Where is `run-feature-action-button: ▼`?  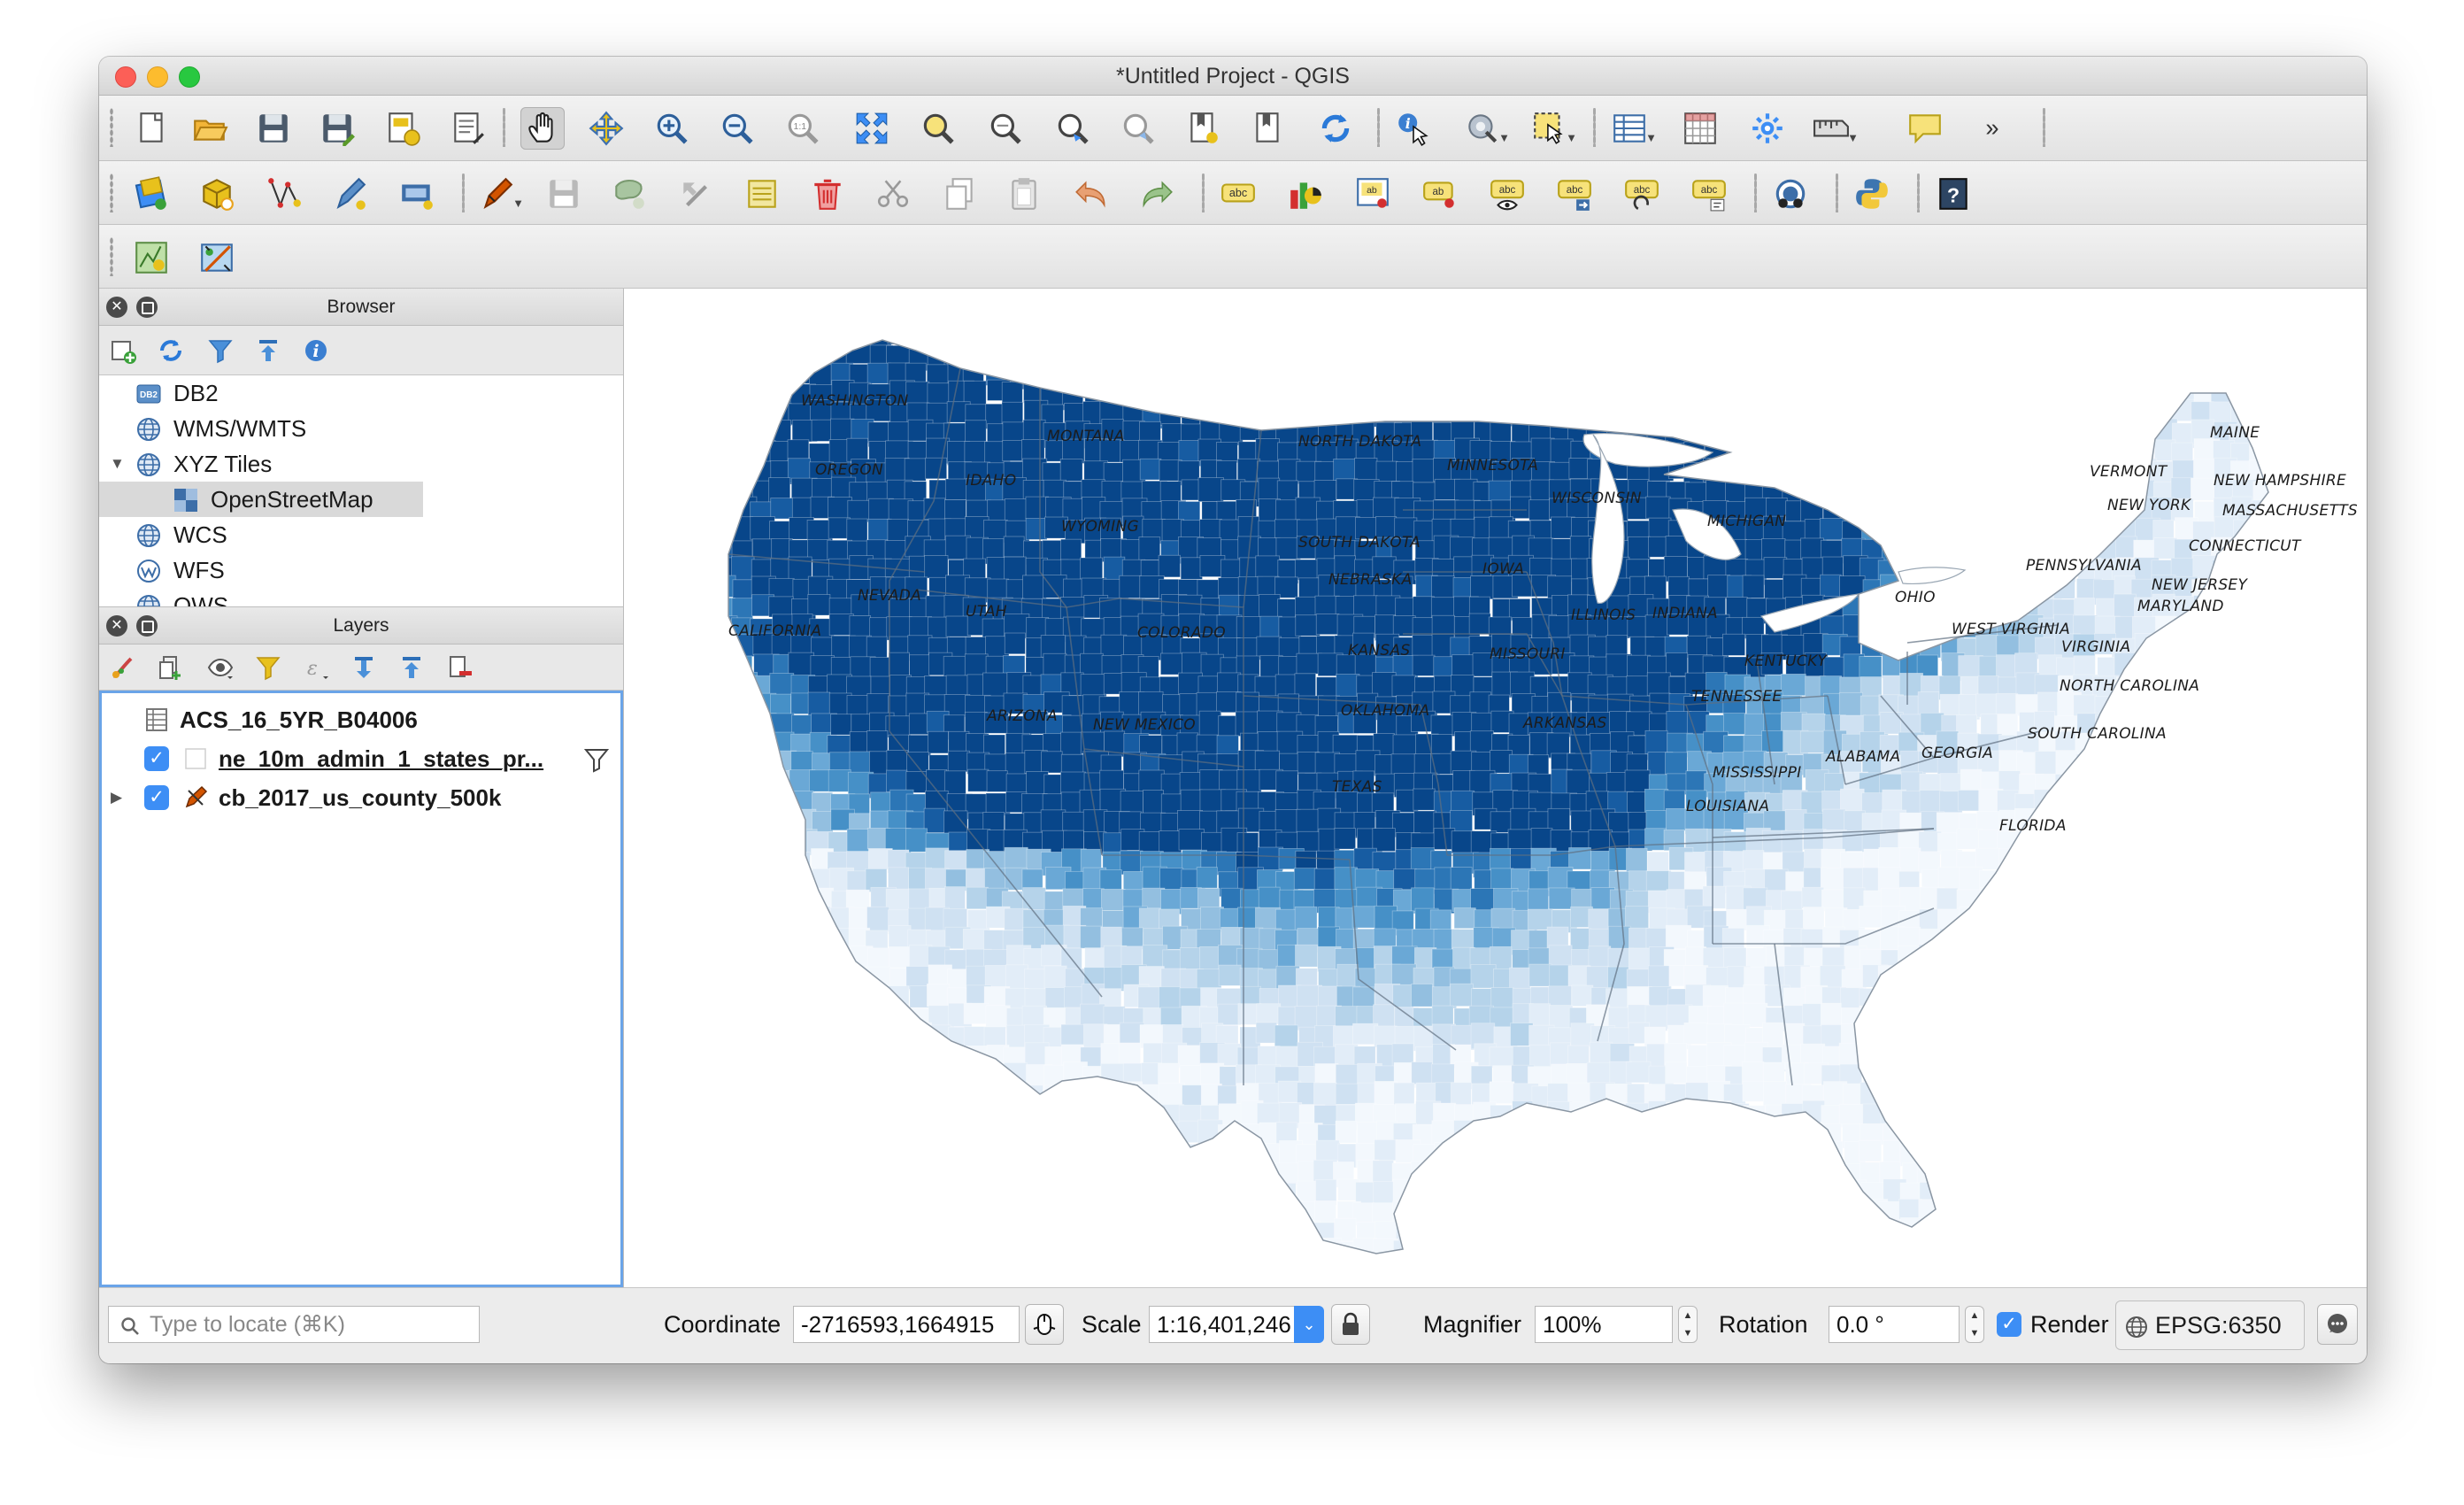
run-feature-action-button: ▼ is located at coordinates (1485, 129).